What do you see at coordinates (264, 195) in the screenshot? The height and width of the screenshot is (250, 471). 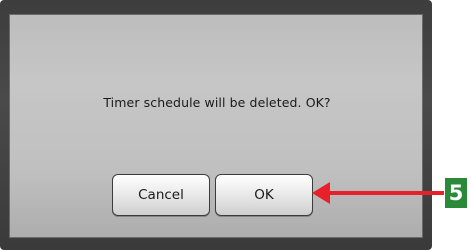 I see `ok-button: OK` at bounding box center [264, 195].